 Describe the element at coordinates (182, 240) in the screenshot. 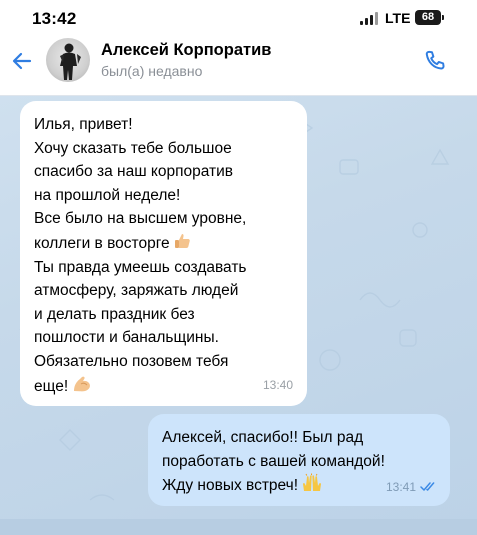

I see `thumbs-up-icon` at that location.